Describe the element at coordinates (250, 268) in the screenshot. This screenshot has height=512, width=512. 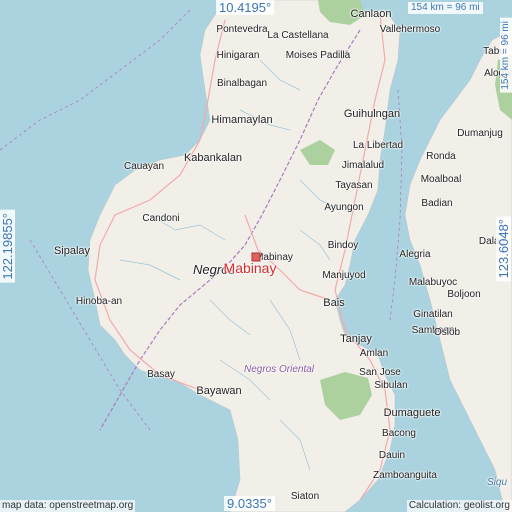
I see `target-label: Mabinay` at that location.